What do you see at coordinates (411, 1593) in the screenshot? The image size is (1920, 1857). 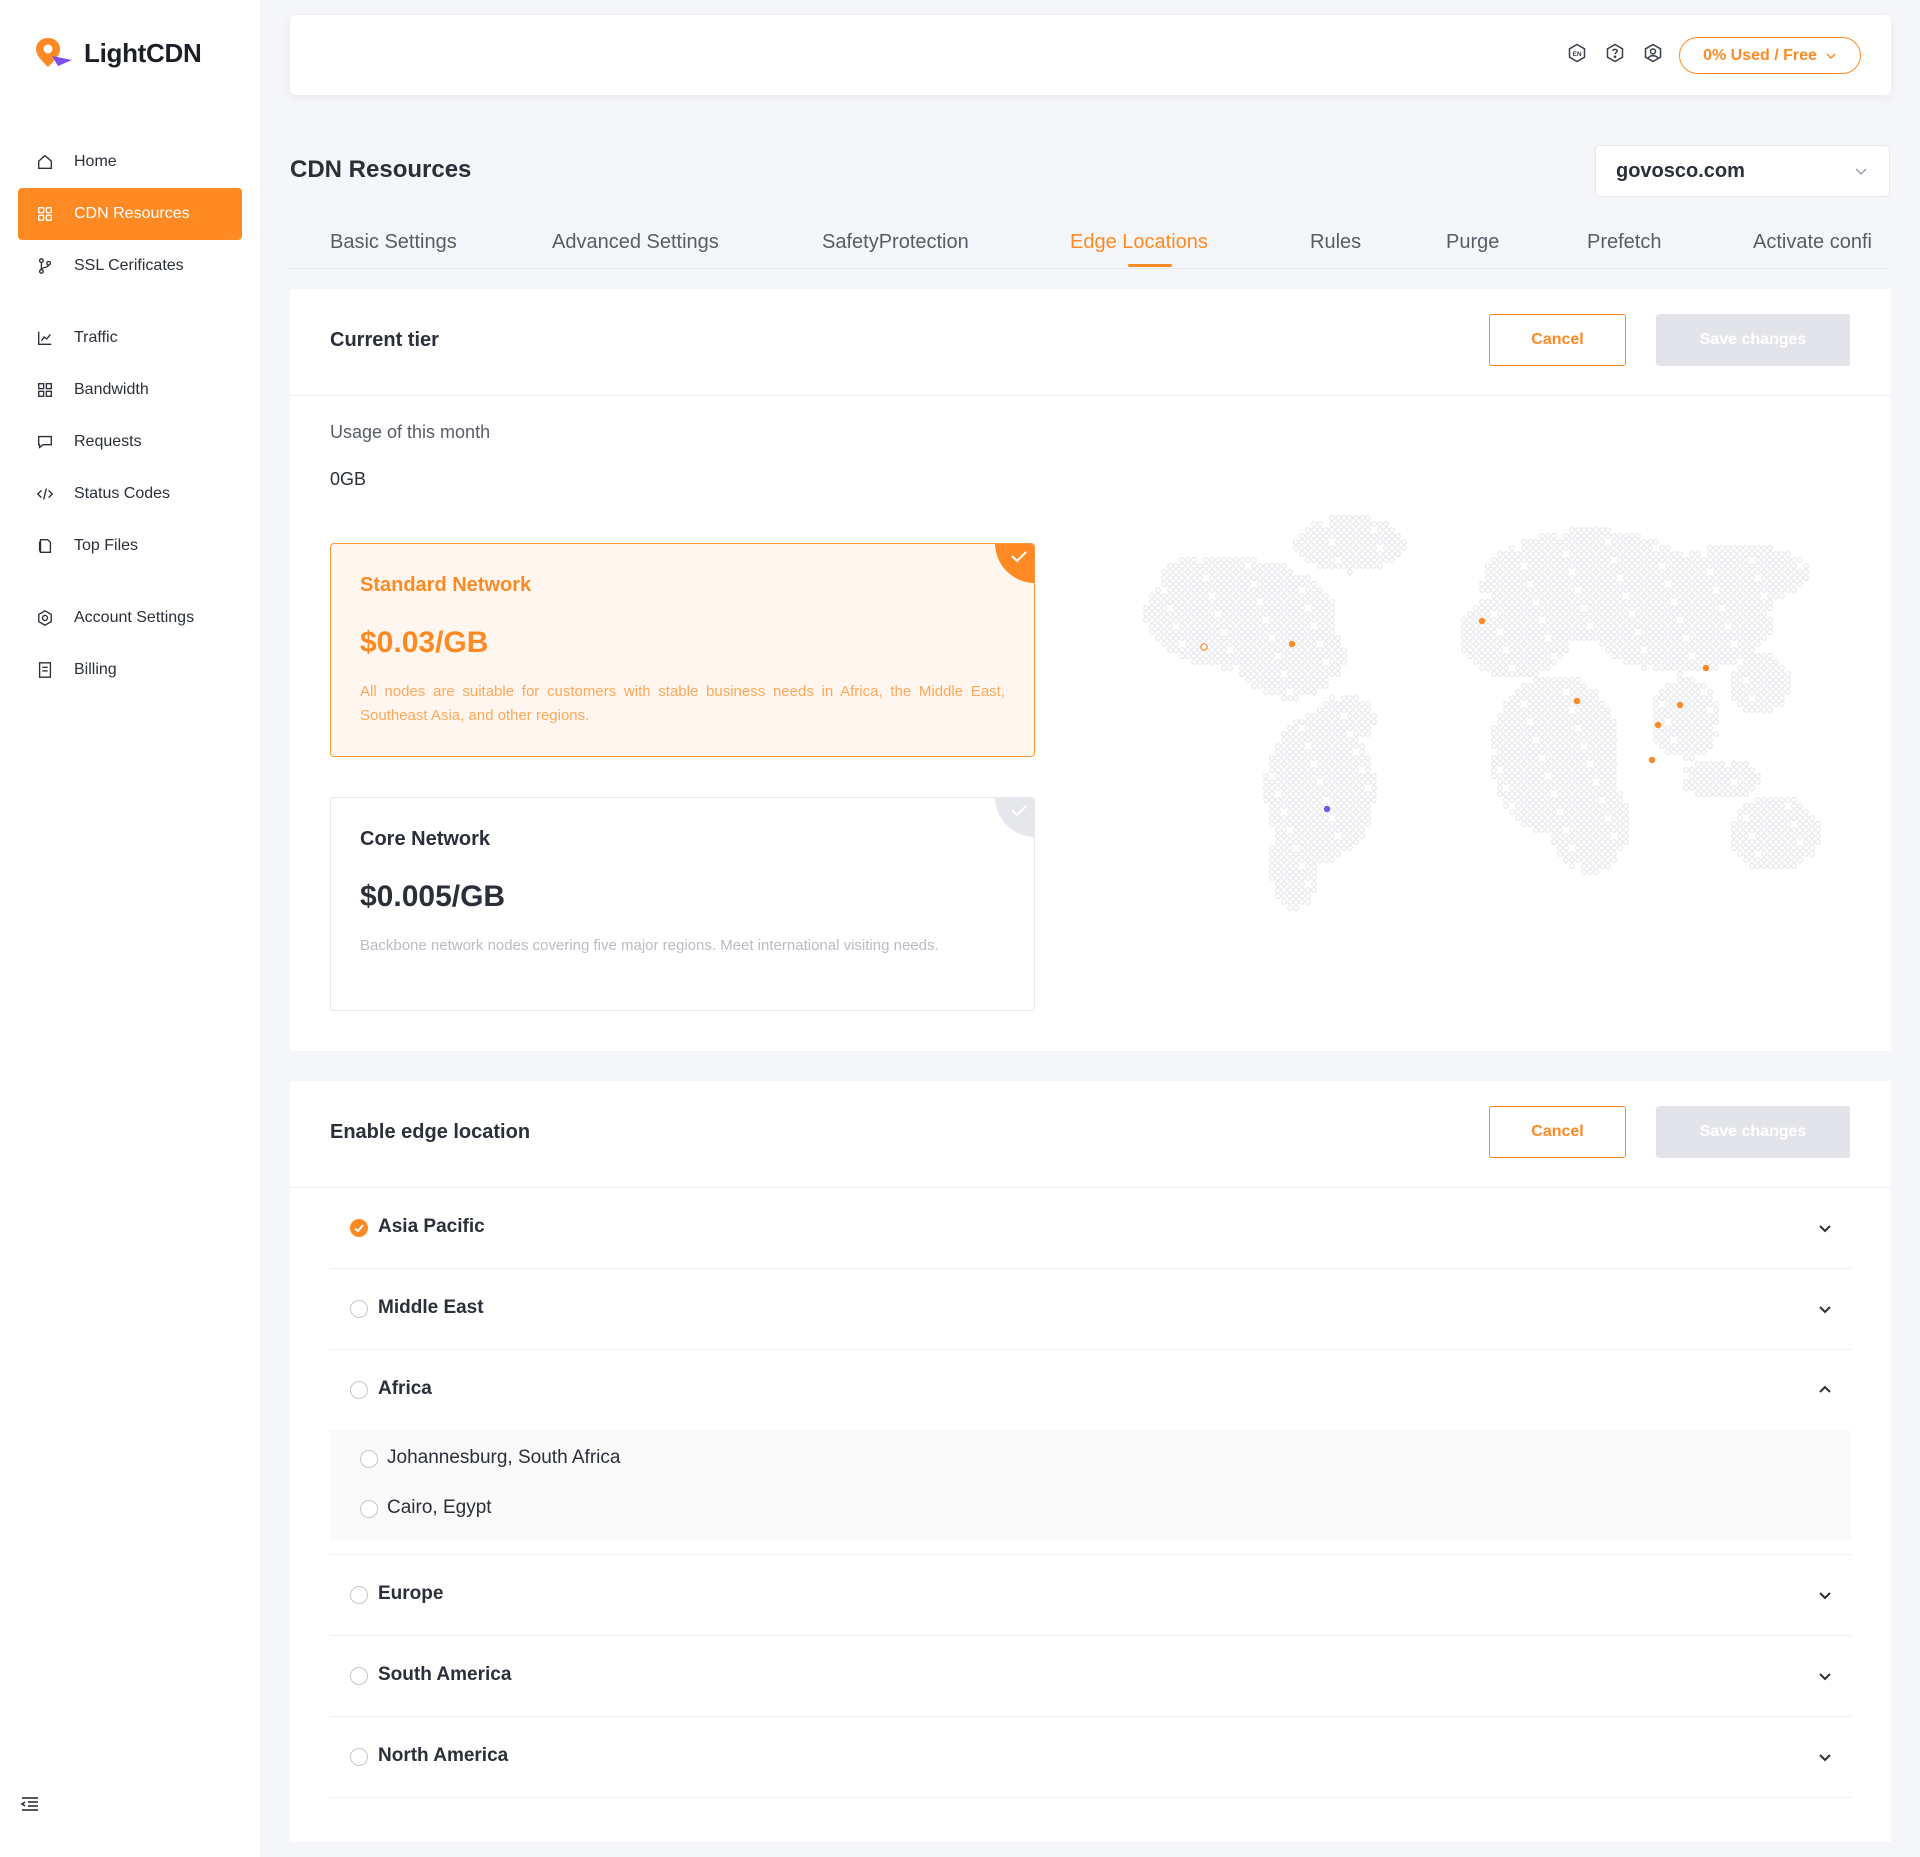 I see `region-name: Europe` at bounding box center [411, 1593].